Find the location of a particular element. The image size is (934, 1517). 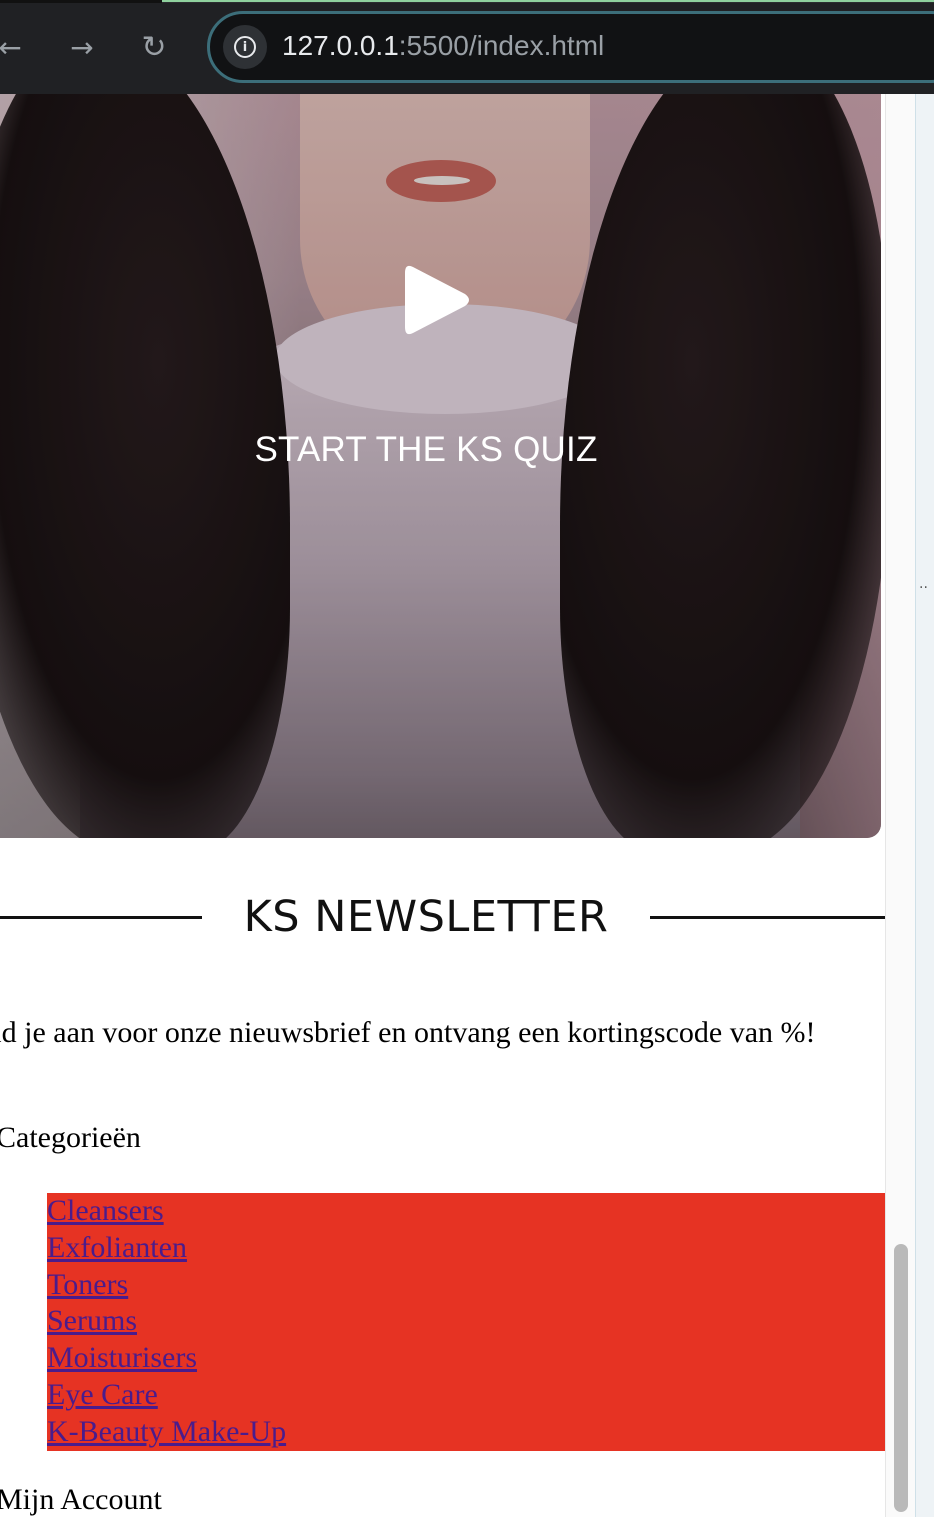

newsletter-header: KS NEWSLETTER is located at coordinates (442, 919).